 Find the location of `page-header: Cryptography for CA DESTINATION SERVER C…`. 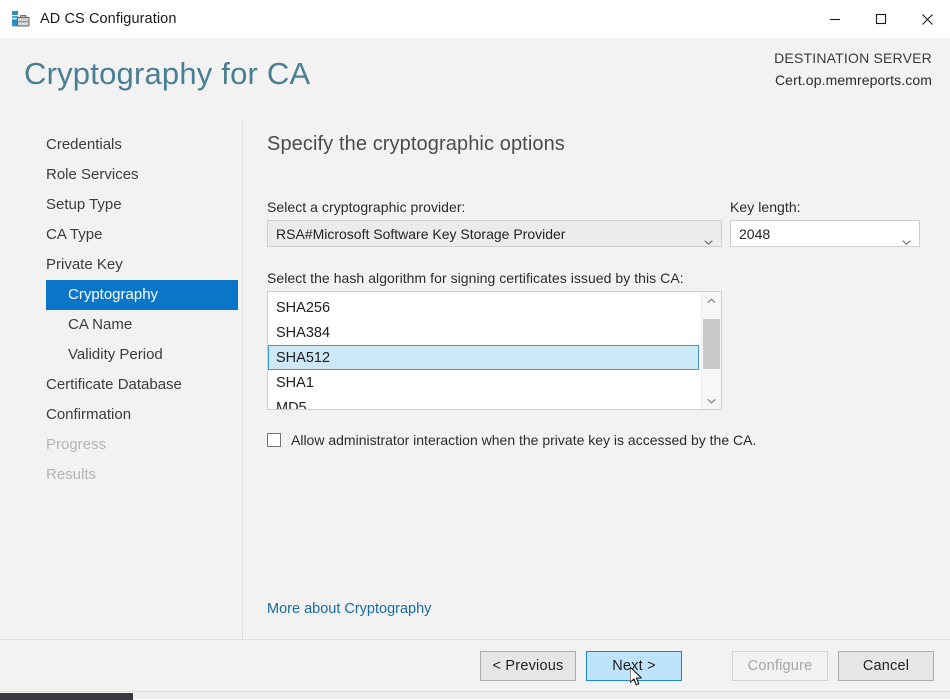

page-header: Cryptography for CA DESTINATION SERVER C… is located at coordinates (475, 79).